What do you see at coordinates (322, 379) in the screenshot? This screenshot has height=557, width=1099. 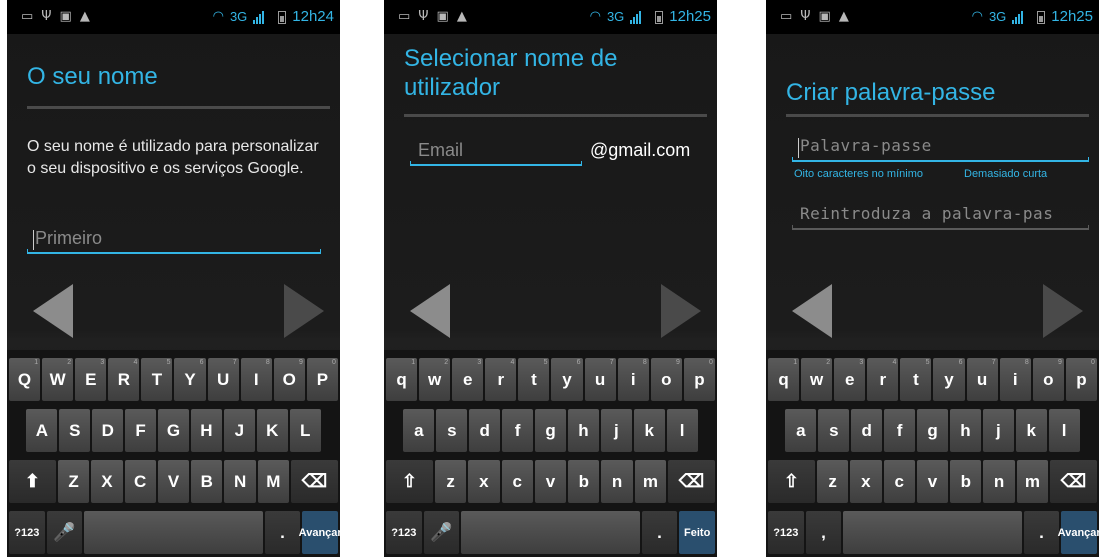 I see `key-p: P0` at bounding box center [322, 379].